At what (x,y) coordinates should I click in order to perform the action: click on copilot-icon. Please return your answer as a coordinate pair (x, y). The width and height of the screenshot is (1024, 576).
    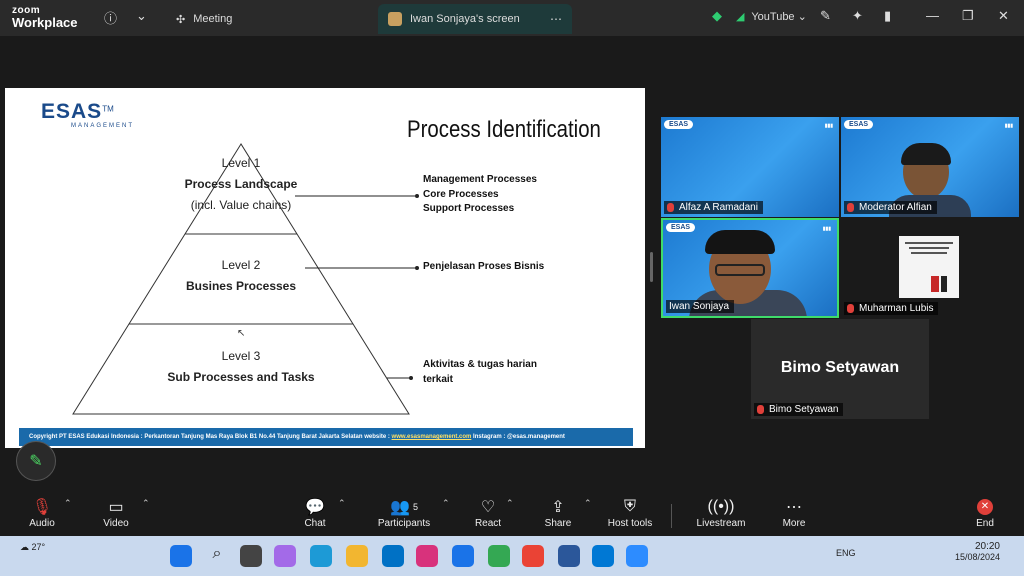
    Looking at the image, I should click on (285, 556).